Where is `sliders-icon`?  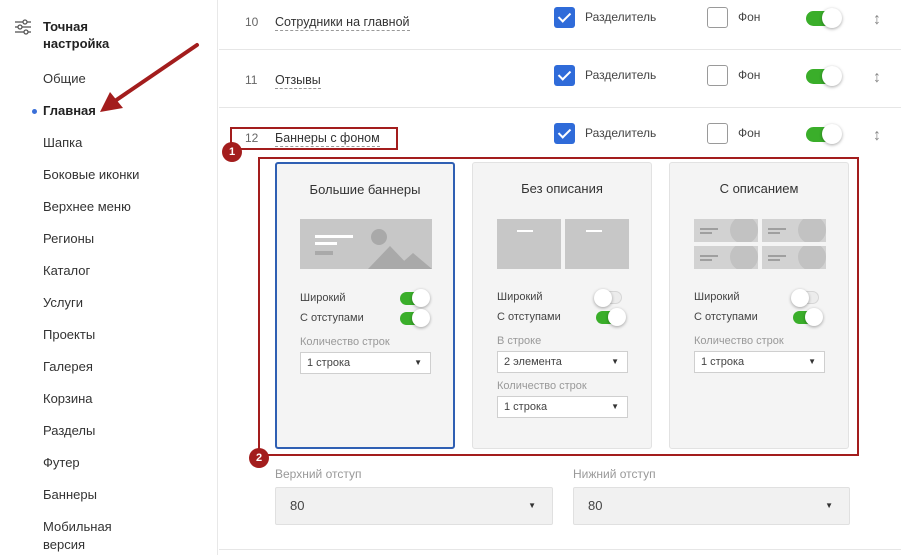 sliders-icon is located at coordinates (23, 27).